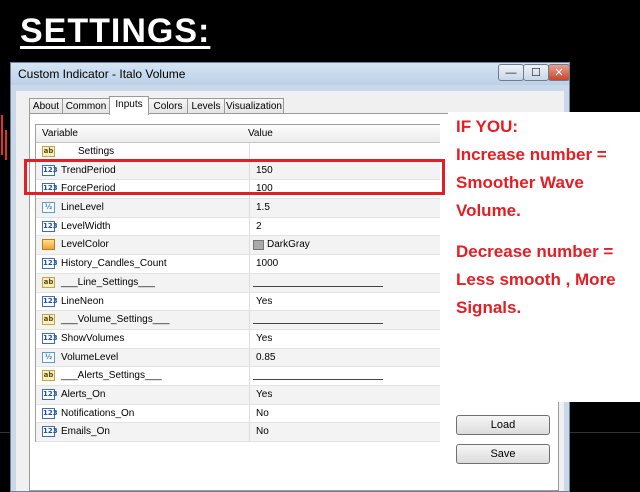  I want to click on double-type-icon: ½, so click(48, 208).